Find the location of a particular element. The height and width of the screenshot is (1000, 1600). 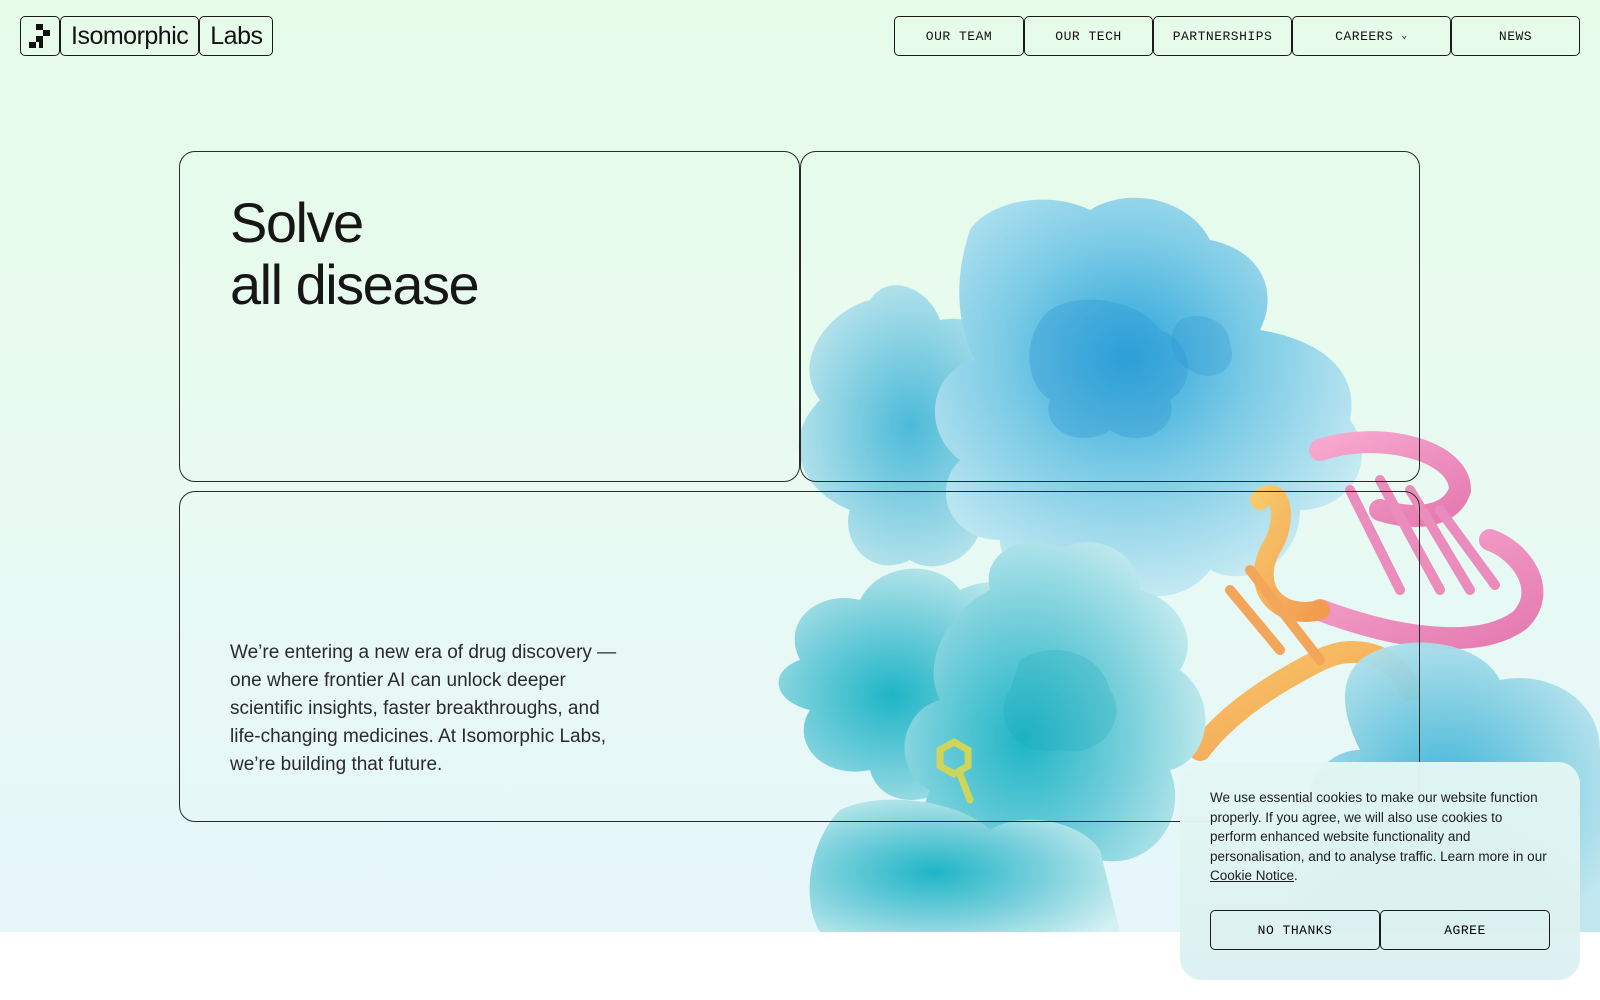

agree-button: AGREE is located at coordinates (1465, 930).